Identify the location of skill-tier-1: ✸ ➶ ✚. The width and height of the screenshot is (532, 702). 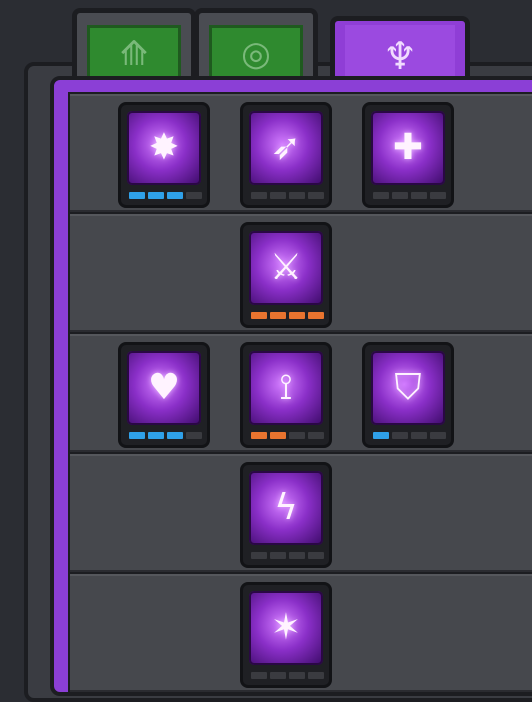
(301, 153).